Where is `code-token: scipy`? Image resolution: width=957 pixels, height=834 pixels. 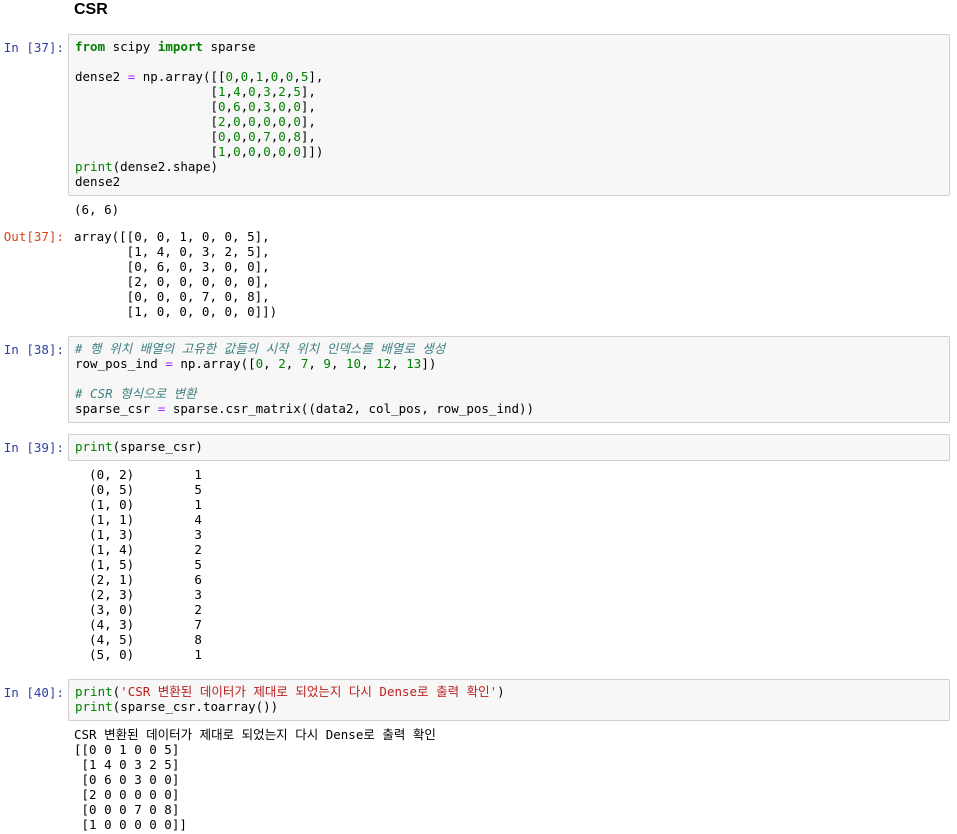 code-token: scipy is located at coordinates (131, 46).